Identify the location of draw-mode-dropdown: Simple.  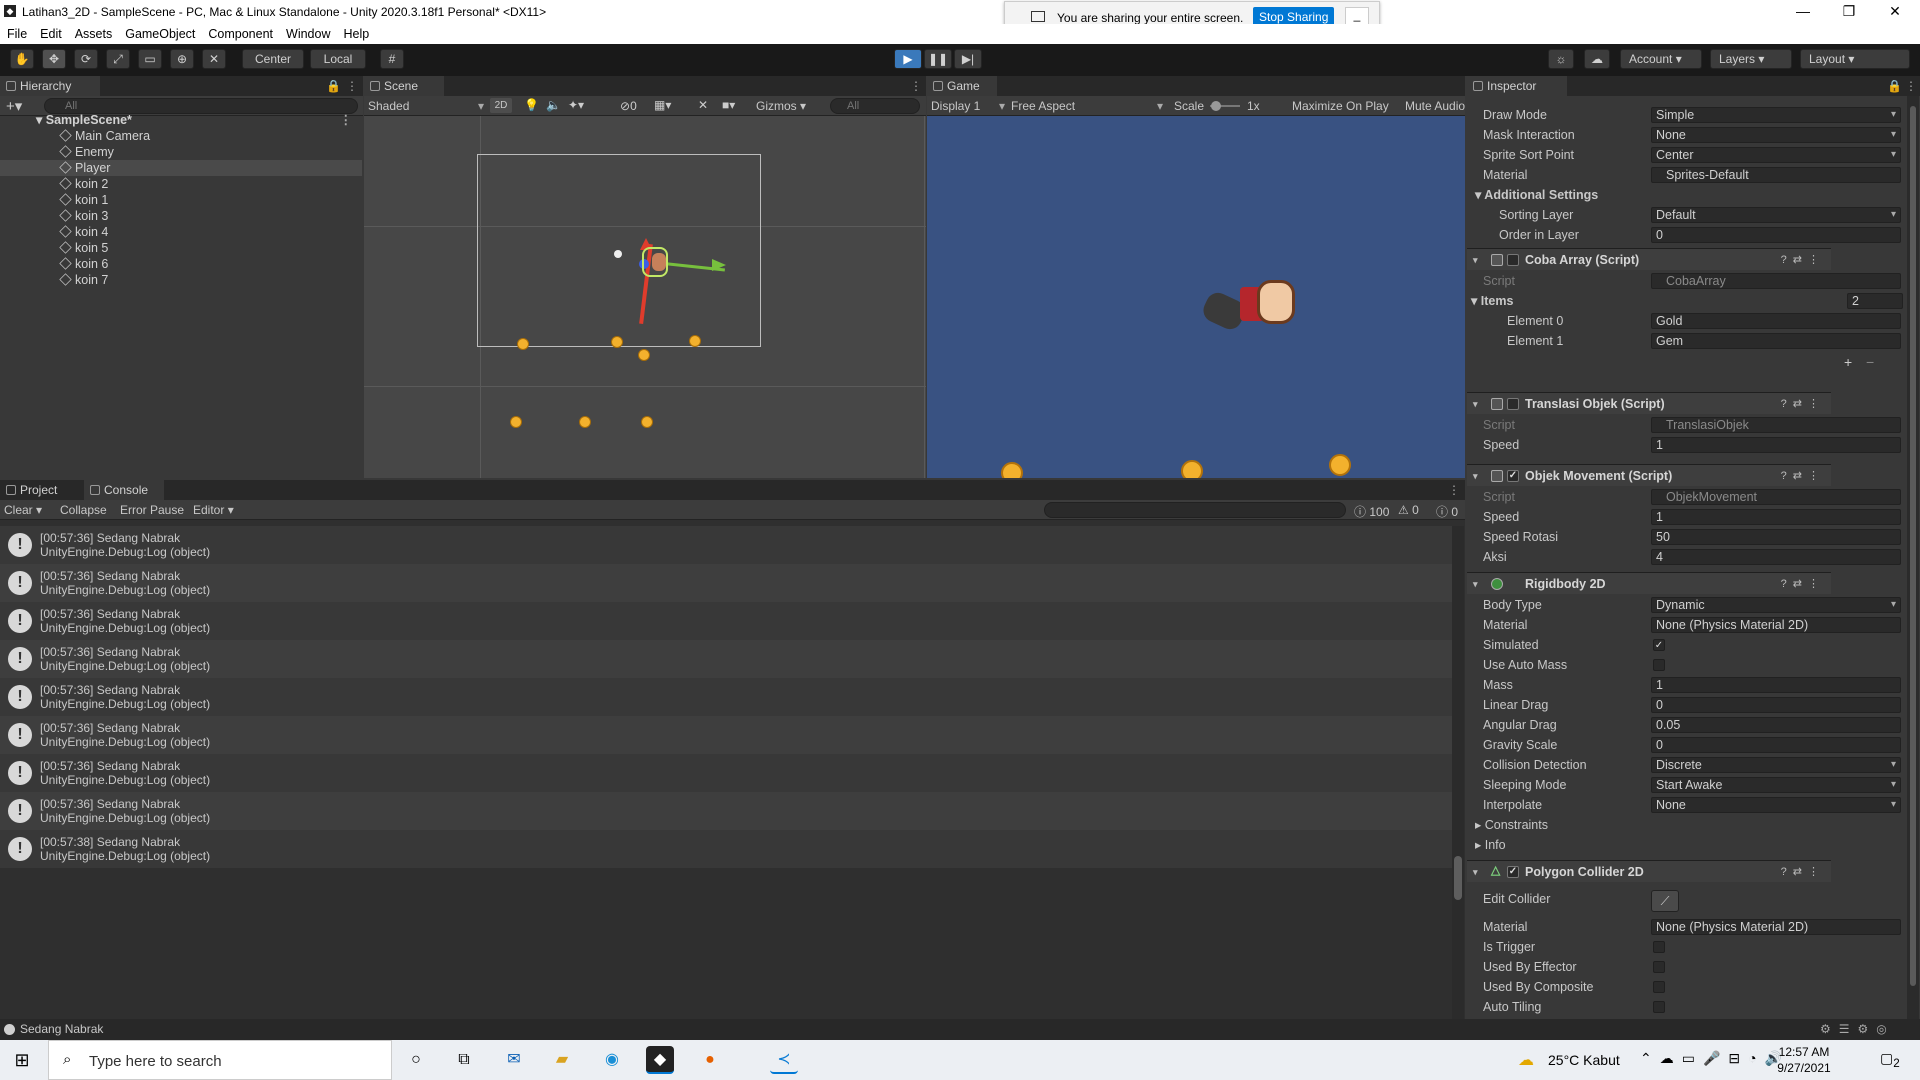
(1776, 115).